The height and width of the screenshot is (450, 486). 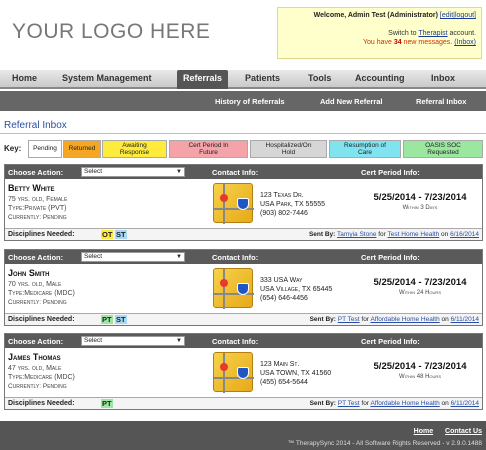 I want to click on welcome-text: Welcome, Admin Test, so click(x=349, y=15).